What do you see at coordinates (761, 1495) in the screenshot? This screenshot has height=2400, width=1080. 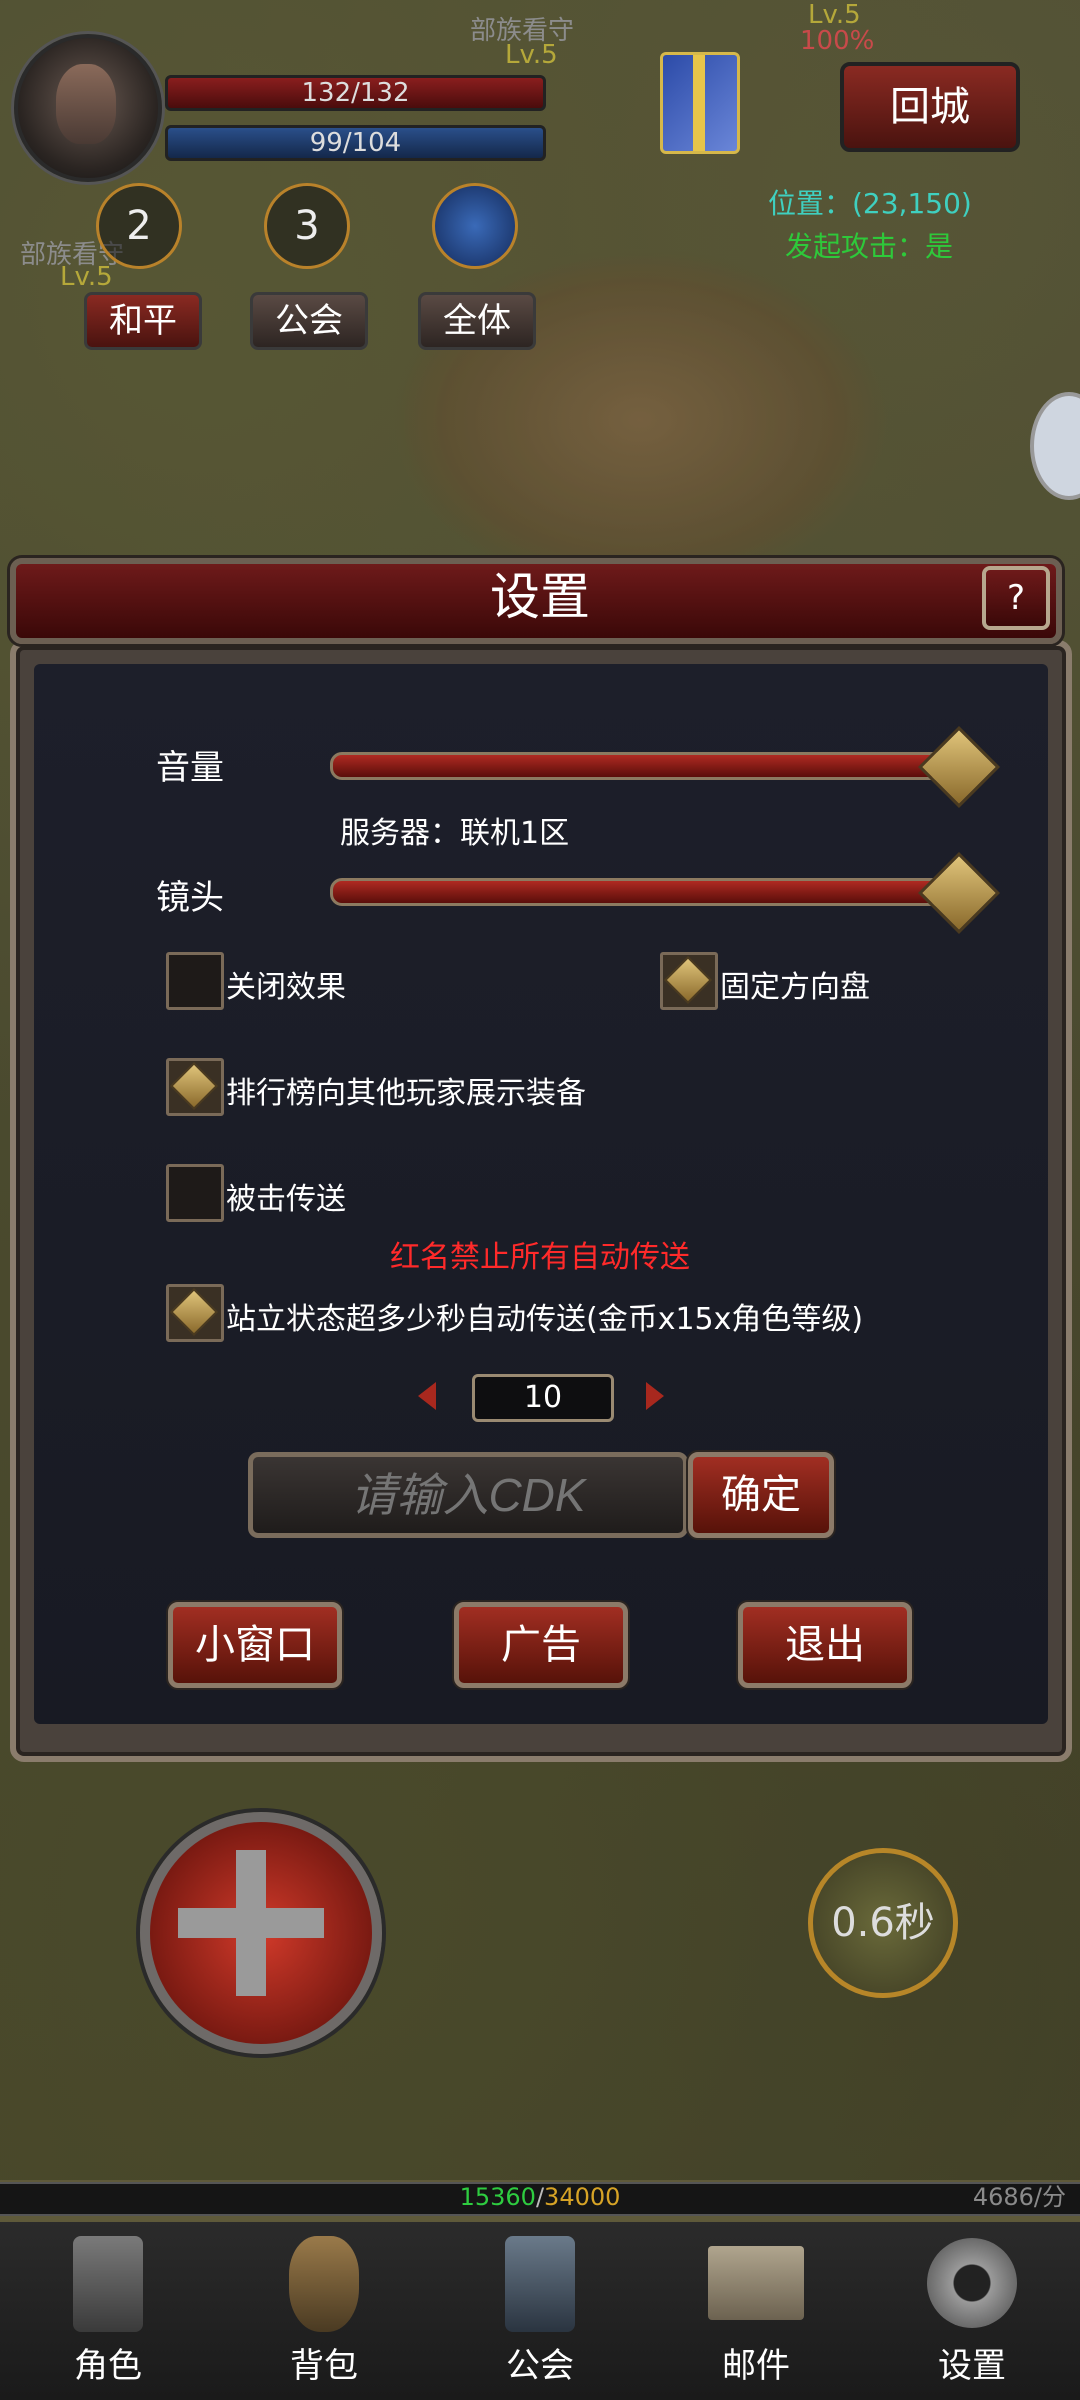 I see `confirm-cdk-button: 确定` at bounding box center [761, 1495].